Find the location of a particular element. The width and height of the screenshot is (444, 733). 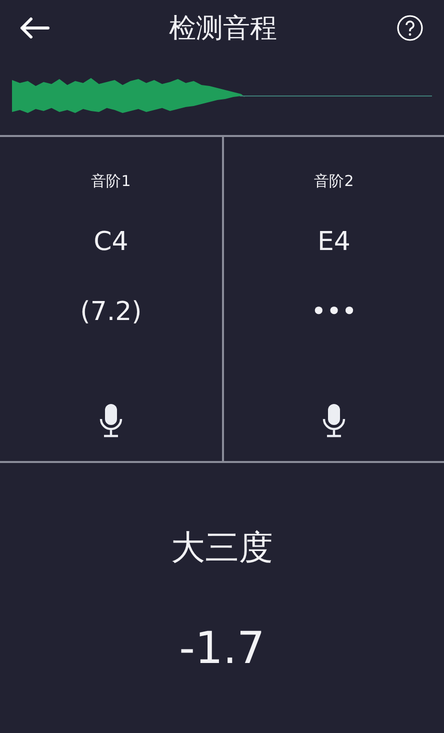

deviation-value: -1.7 is located at coordinates (222, 648).